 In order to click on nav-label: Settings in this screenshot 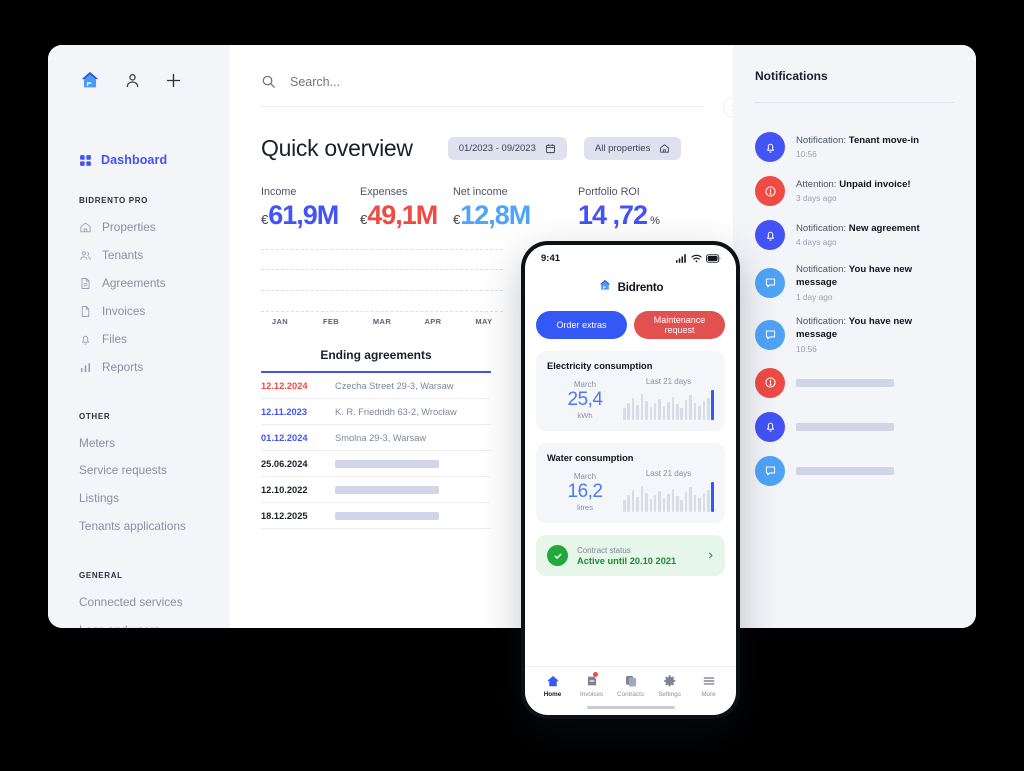, I will do `click(669, 694)`.